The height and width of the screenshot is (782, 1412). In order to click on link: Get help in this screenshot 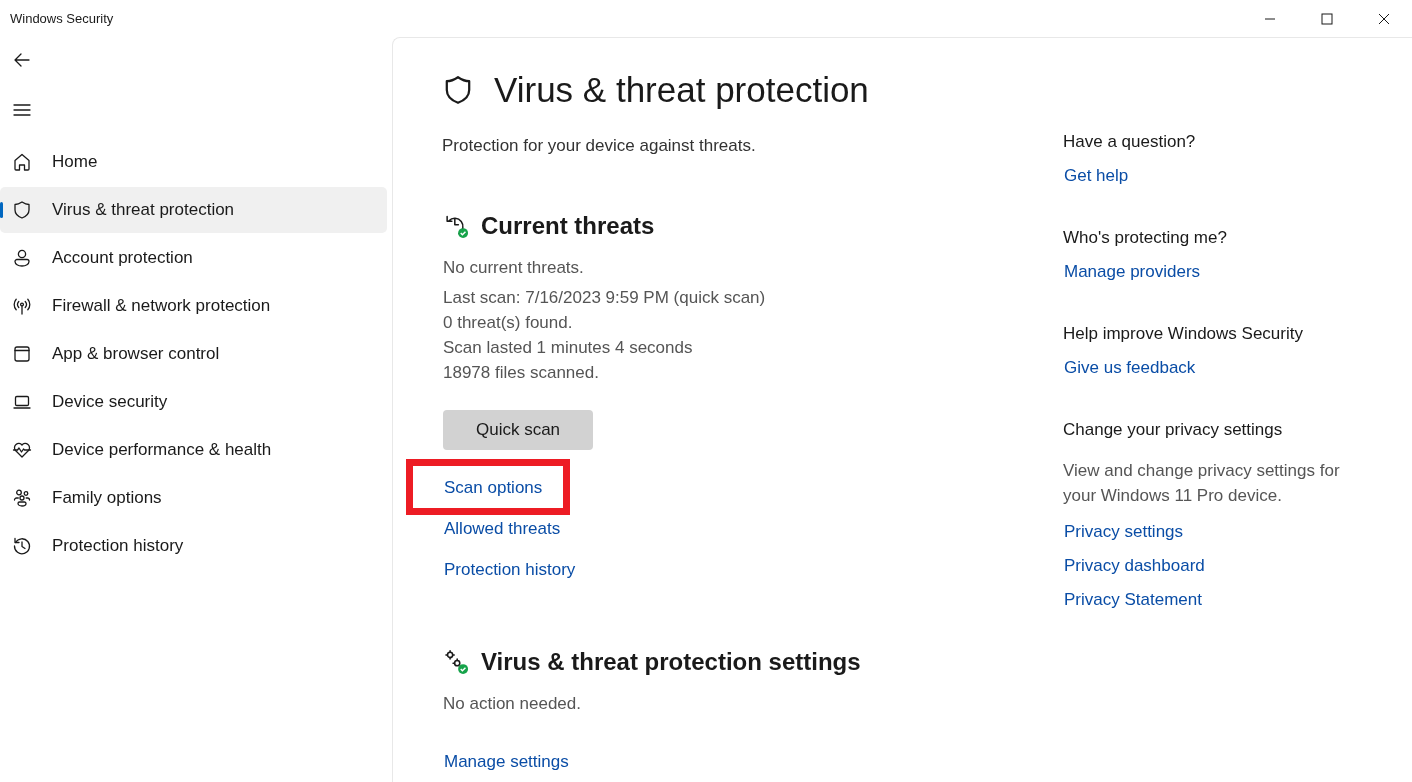, I will do `click(1096, 175)`.